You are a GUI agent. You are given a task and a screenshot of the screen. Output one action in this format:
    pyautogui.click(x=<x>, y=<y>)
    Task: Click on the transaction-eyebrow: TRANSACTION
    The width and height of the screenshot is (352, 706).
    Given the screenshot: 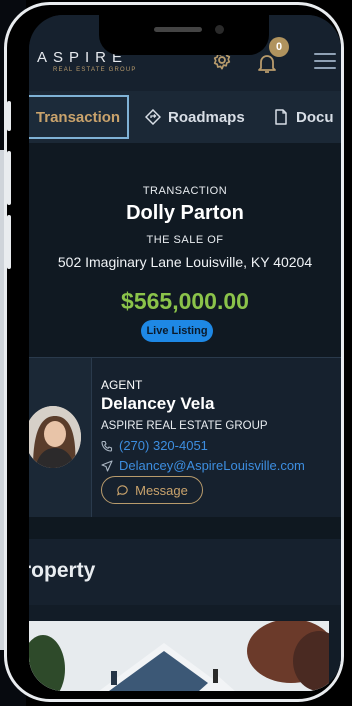 What is the action you would take?
    pyautogui.click(x=185, y=191)
    